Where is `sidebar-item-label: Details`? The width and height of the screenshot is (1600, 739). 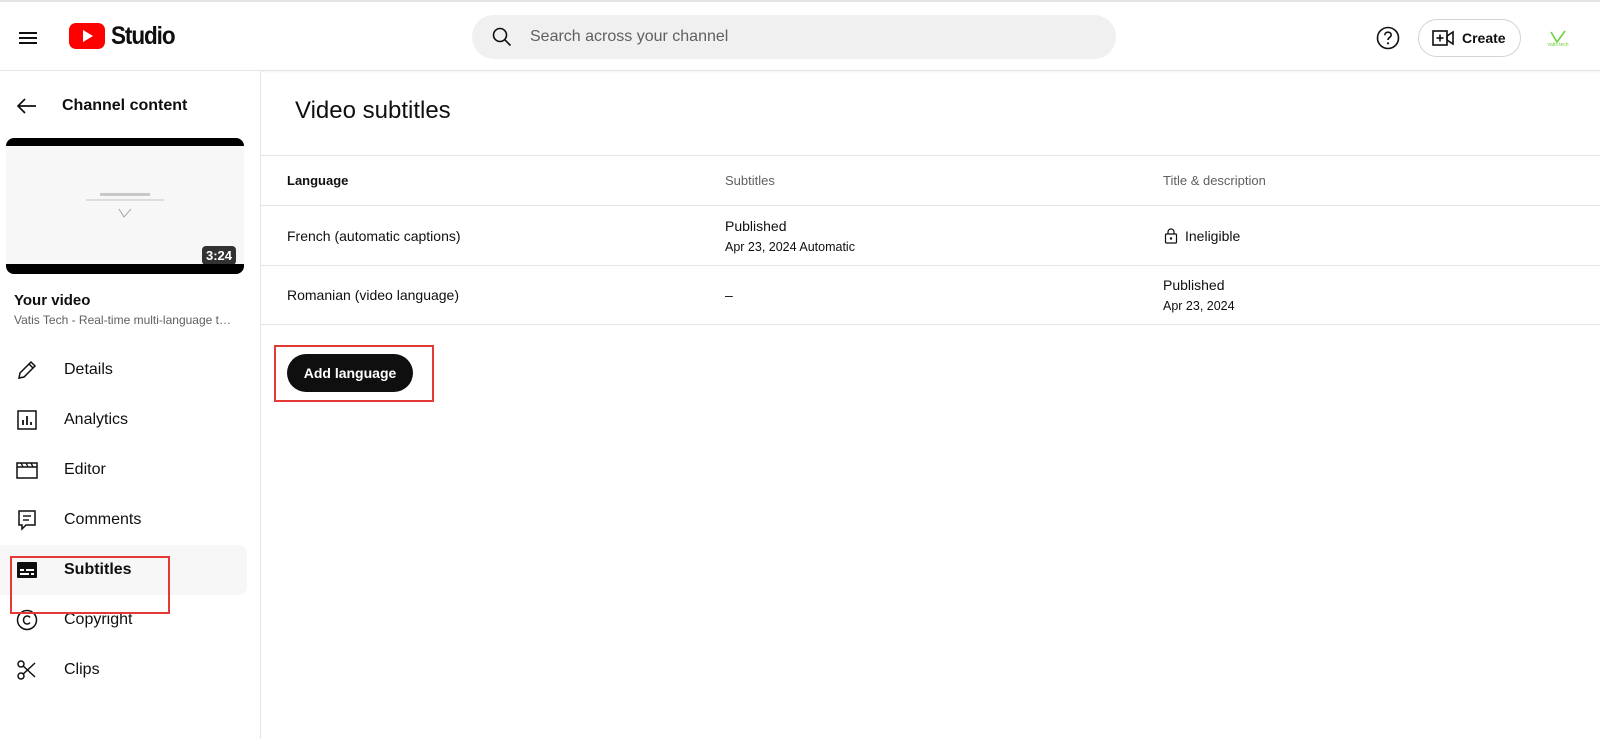 sidebar-item-label: Details is located at coordinates (88, 369).